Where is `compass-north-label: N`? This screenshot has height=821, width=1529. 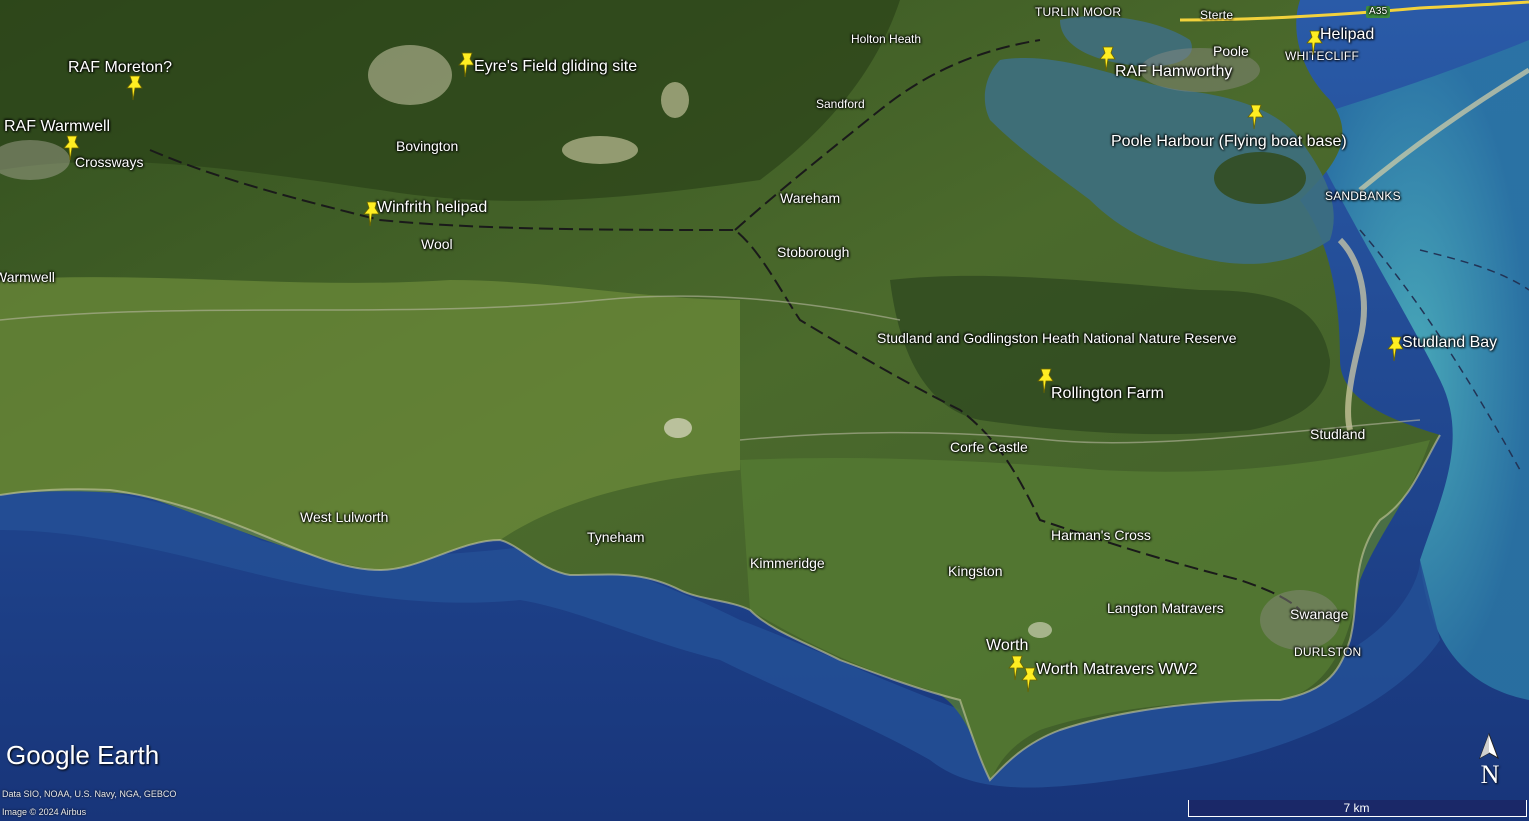
compass-north-label: N is located at coordinates (1490, 775).